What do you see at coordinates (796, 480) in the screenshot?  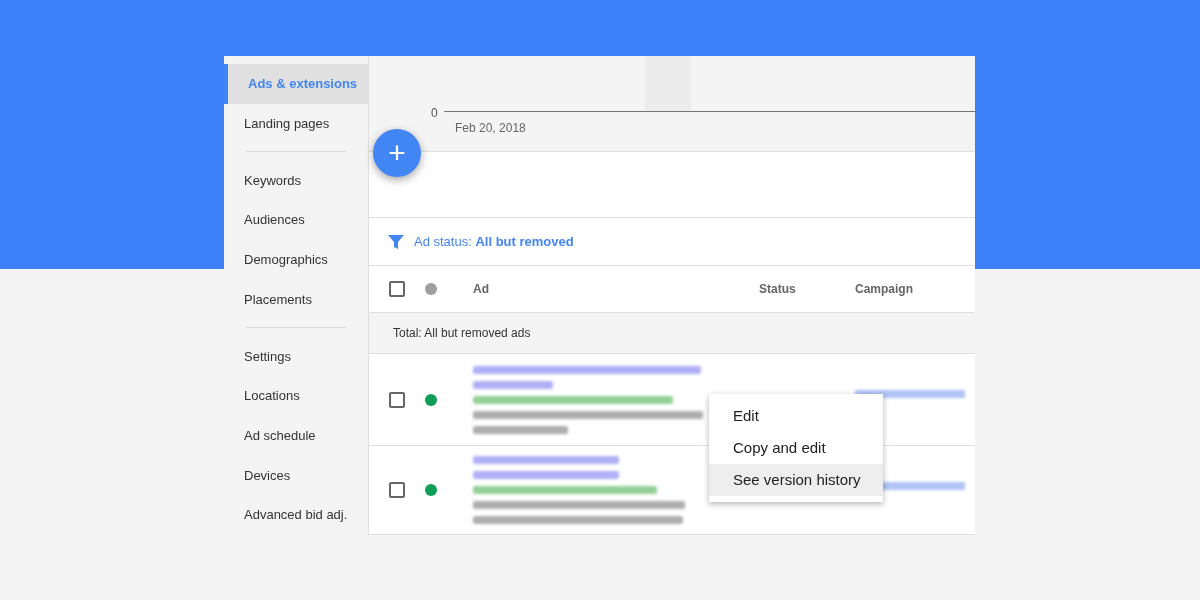 I see `menu-item: See version history` at bounding box center [796, 480].